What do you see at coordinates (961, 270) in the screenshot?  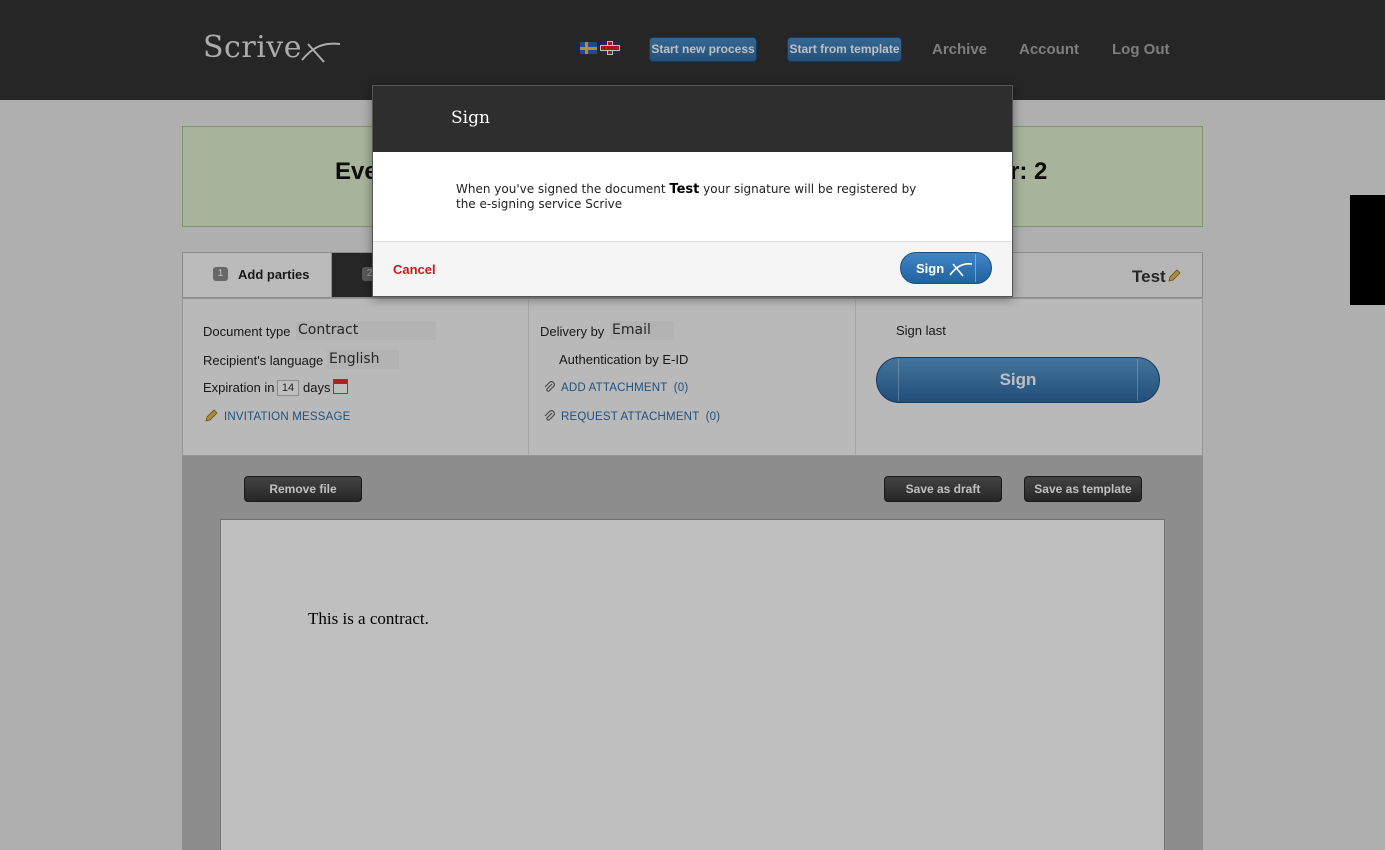 I see `scrive-mark-icon` at bounding box center [961, 270].